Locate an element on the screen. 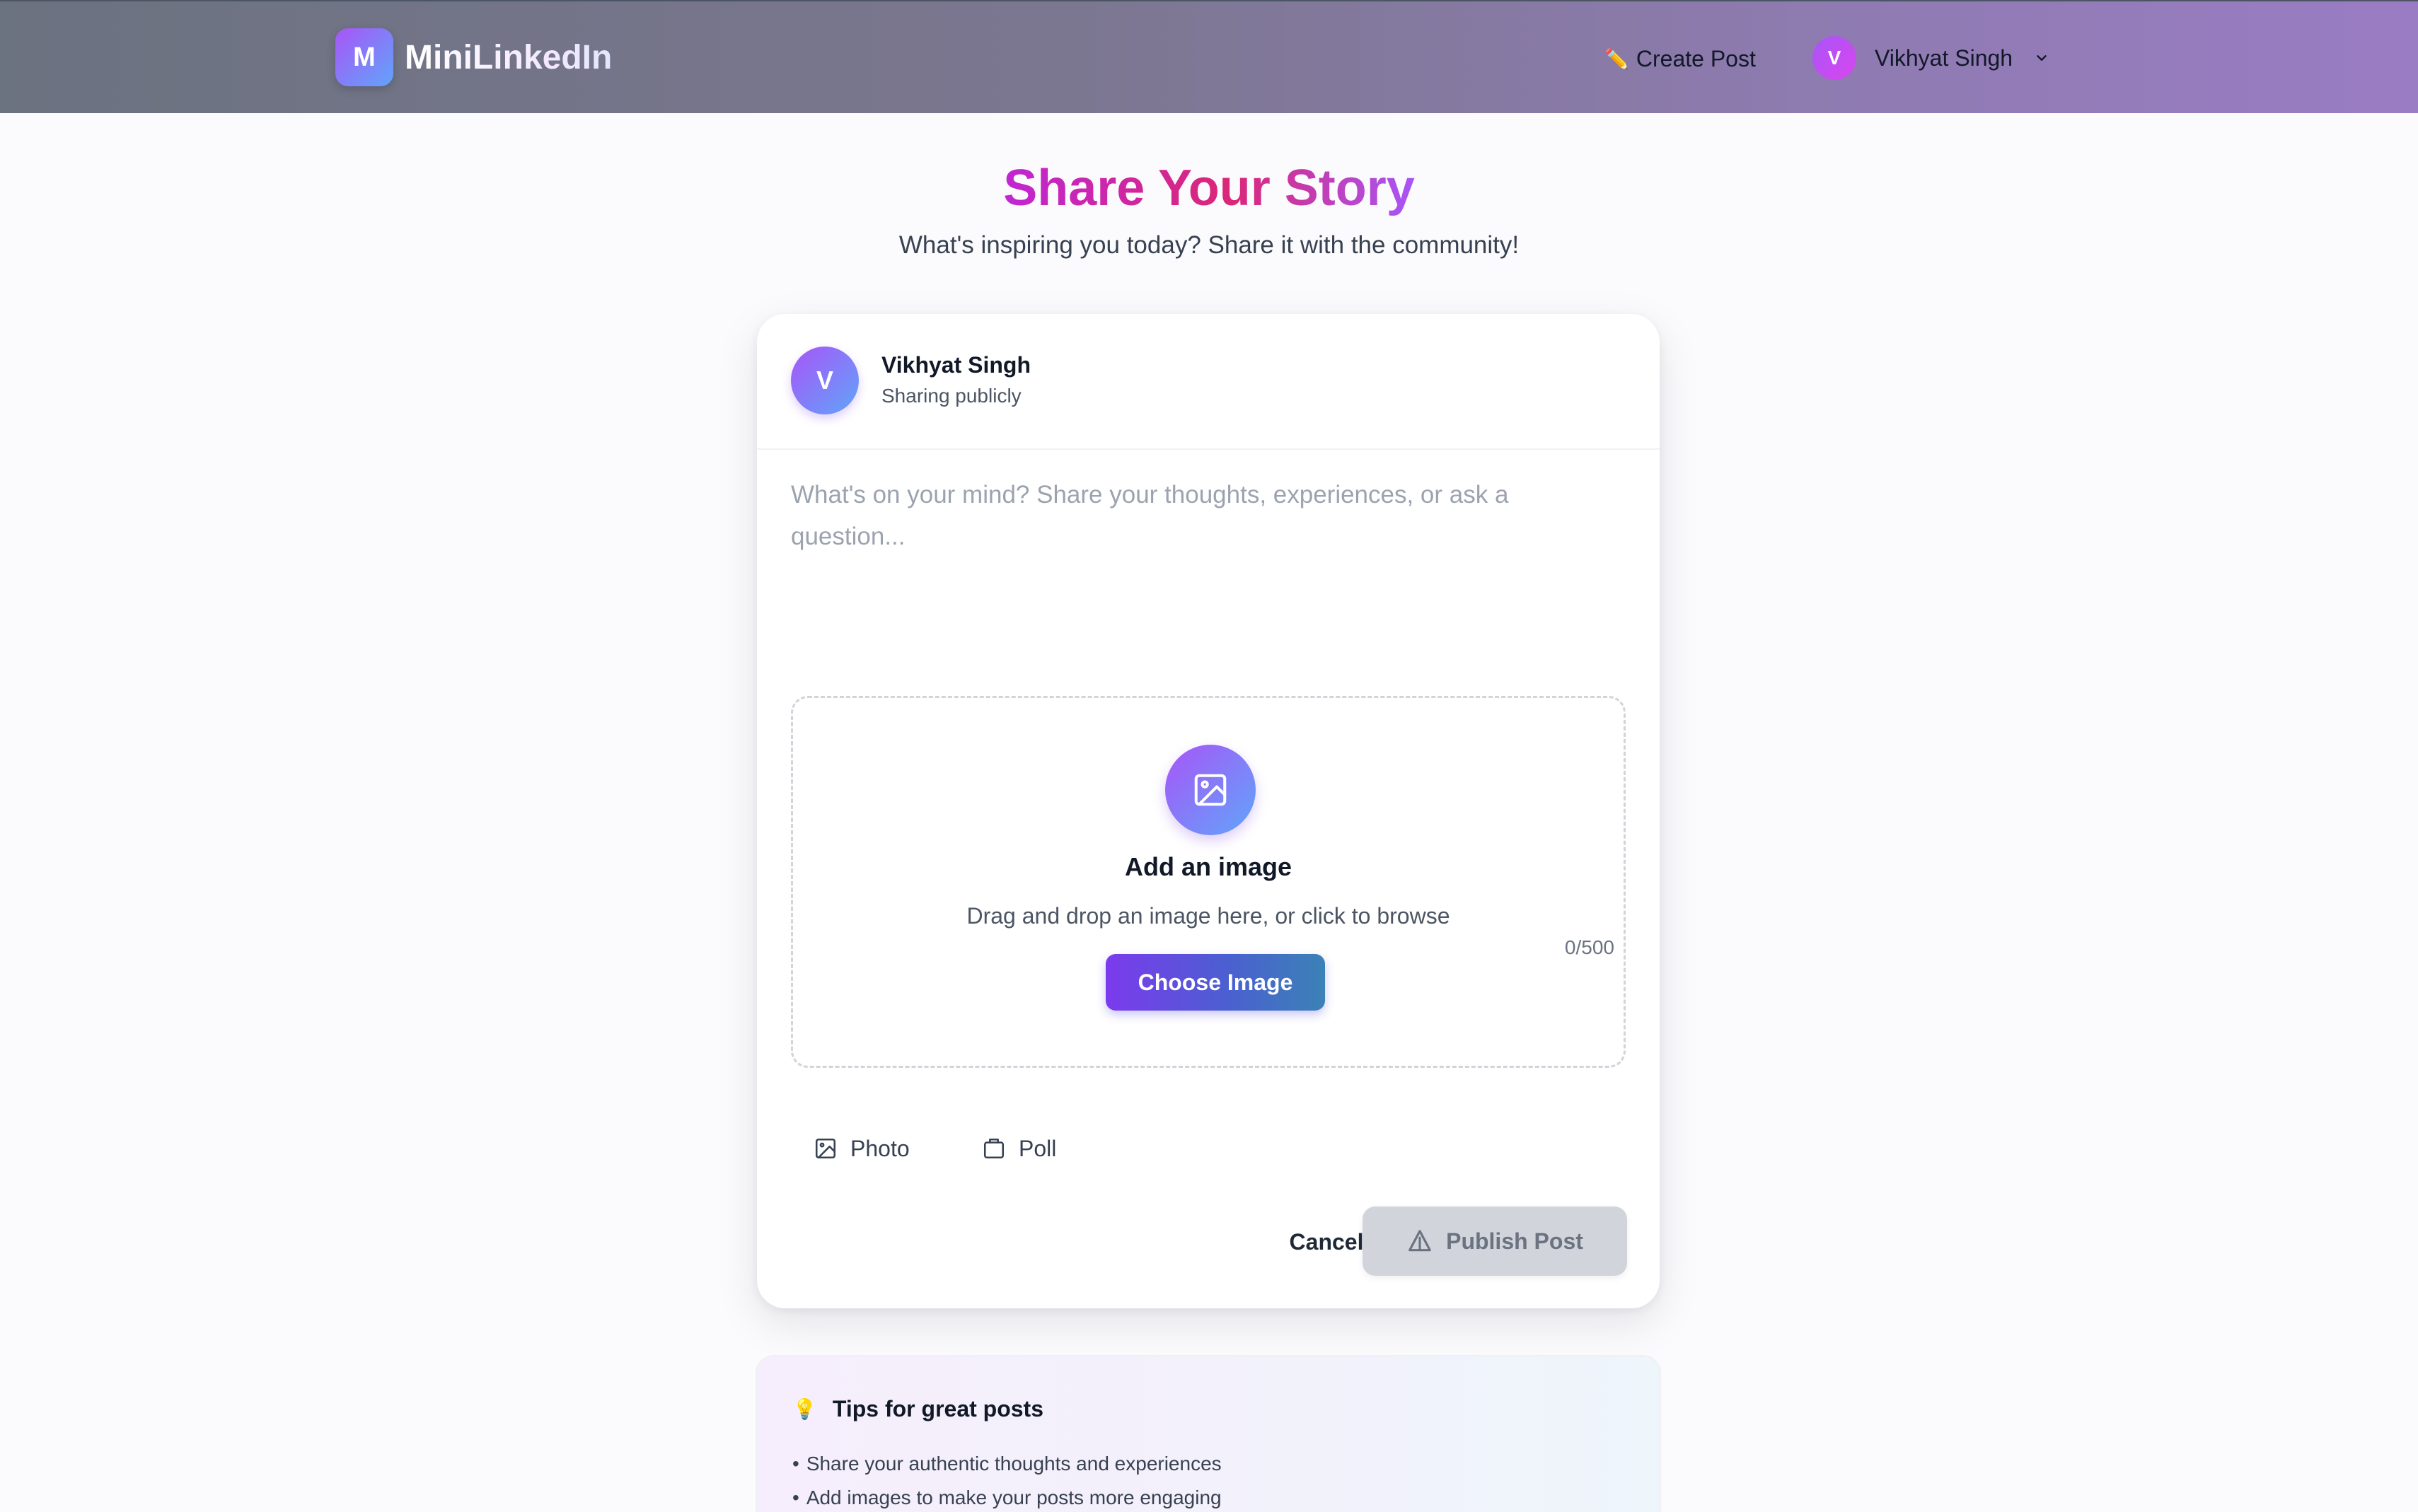  brand-logo: M is located at coordinates (364, 57).